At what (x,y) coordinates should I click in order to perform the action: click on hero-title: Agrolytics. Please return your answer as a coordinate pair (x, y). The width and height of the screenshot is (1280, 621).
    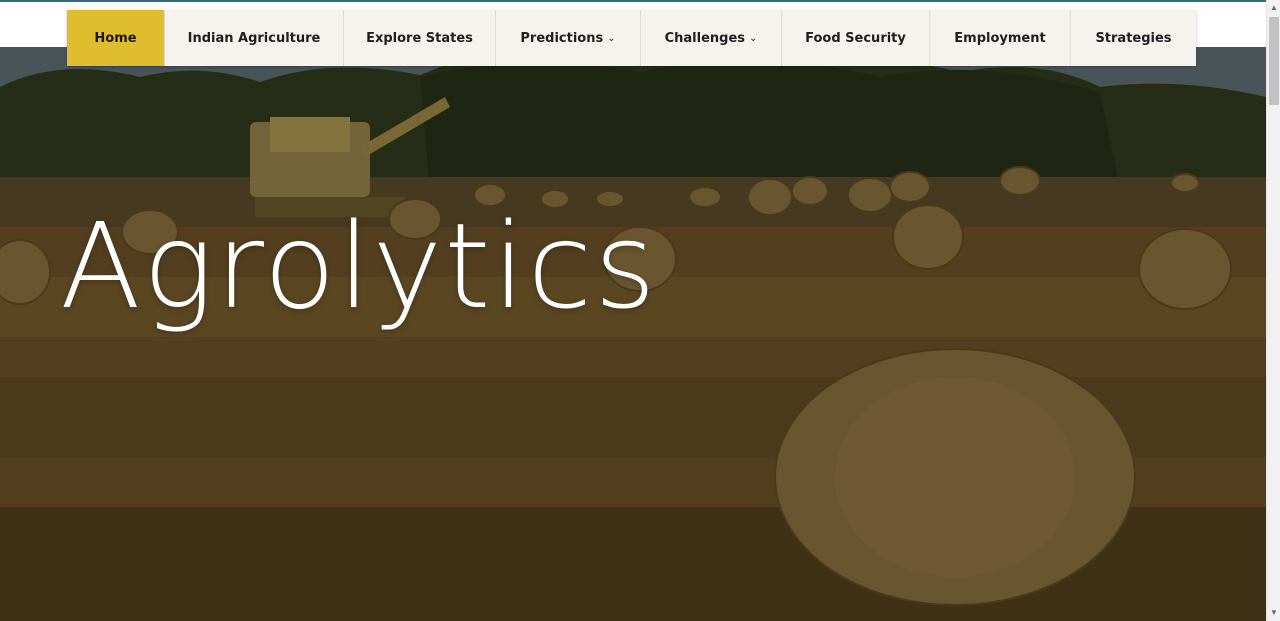
    Looking at the image, I should click on (359, 266).